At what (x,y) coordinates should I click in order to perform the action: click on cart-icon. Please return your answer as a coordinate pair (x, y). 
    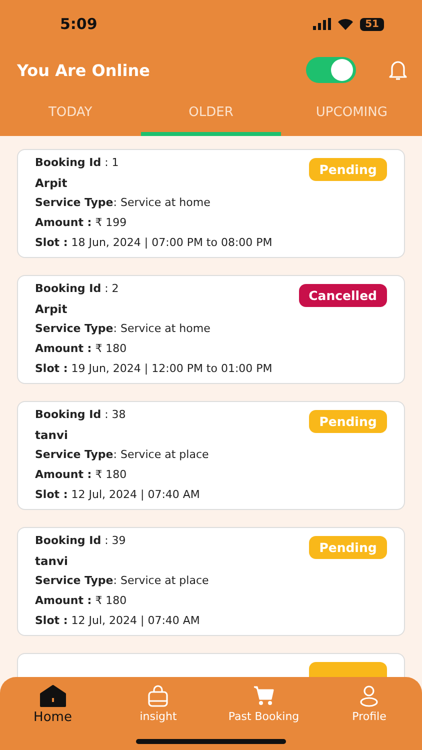
    Looking at the image, I should click on (263, 696).